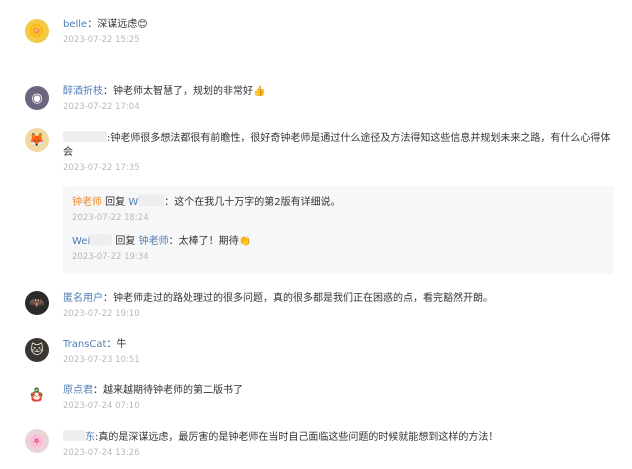  What do you see at coordinates (101, 406) in the screenshot?
I see `comment-timestamp: 2023-07-24 07:10` at bounding box center [101, 406].